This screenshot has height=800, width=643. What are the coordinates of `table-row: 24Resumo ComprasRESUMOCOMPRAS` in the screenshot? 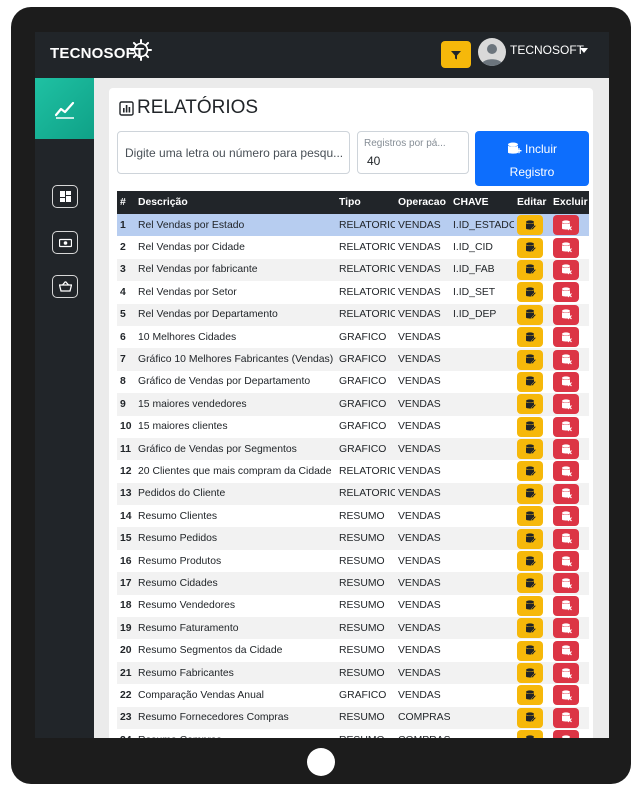 It's located at (353, 733).